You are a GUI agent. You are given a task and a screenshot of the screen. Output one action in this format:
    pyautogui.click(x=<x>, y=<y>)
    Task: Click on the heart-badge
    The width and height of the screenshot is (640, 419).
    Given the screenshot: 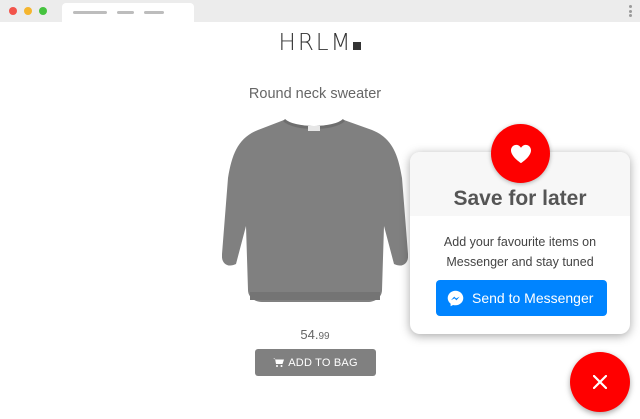 What is the action you would take?
    pyautogui.click(x=520, y=153)
    